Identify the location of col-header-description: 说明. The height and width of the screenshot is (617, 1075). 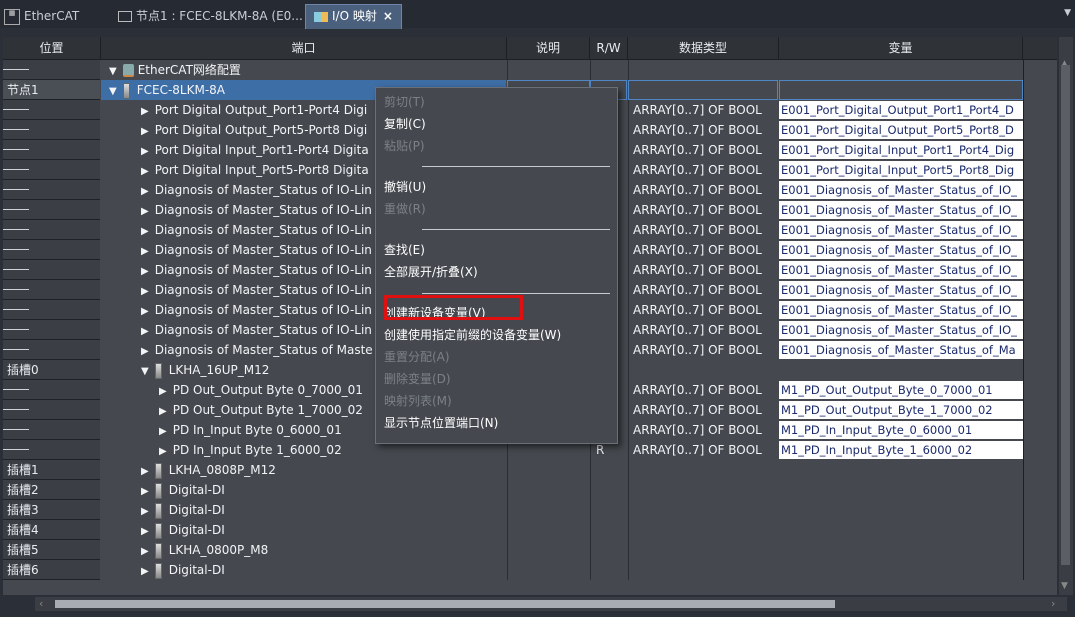
(548, 48).